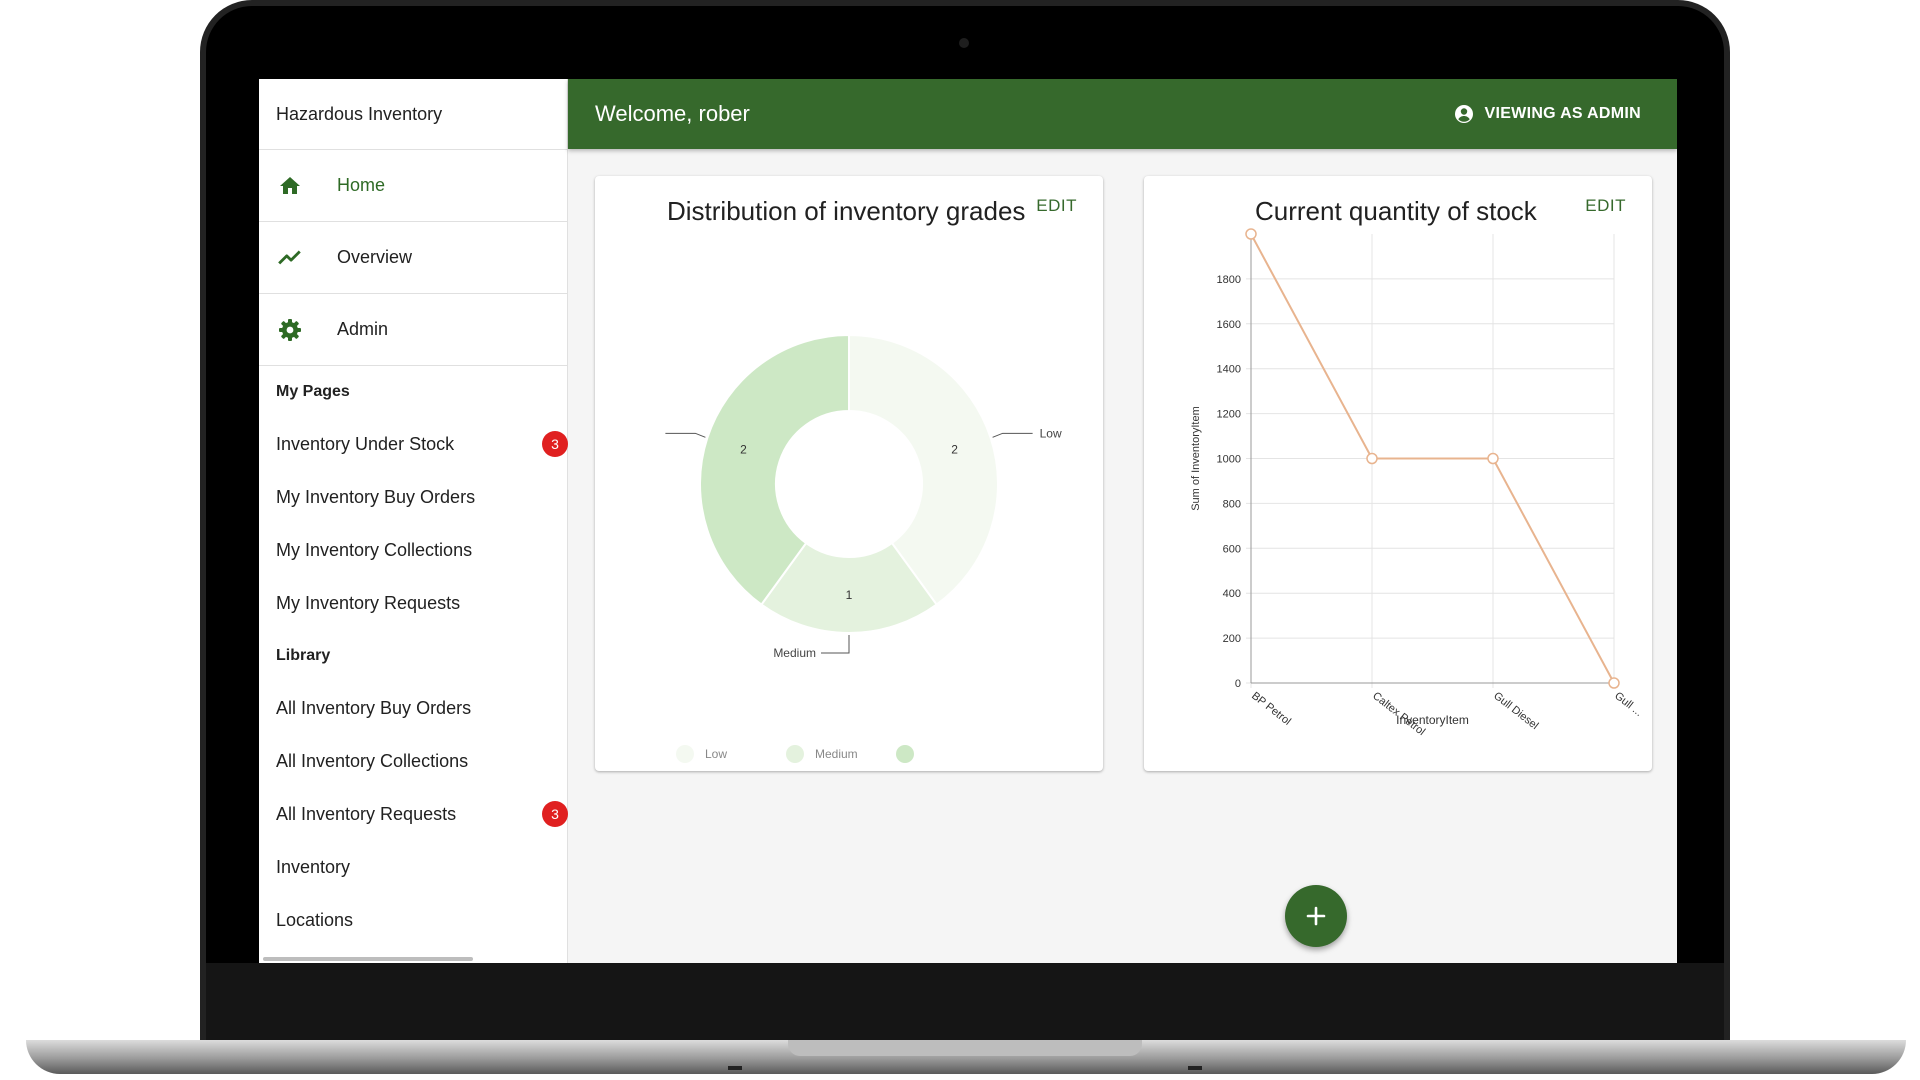  Describe the element at coordinates (1232, 594) in the screenshot. I see `y-tick-label: 400` at that location.